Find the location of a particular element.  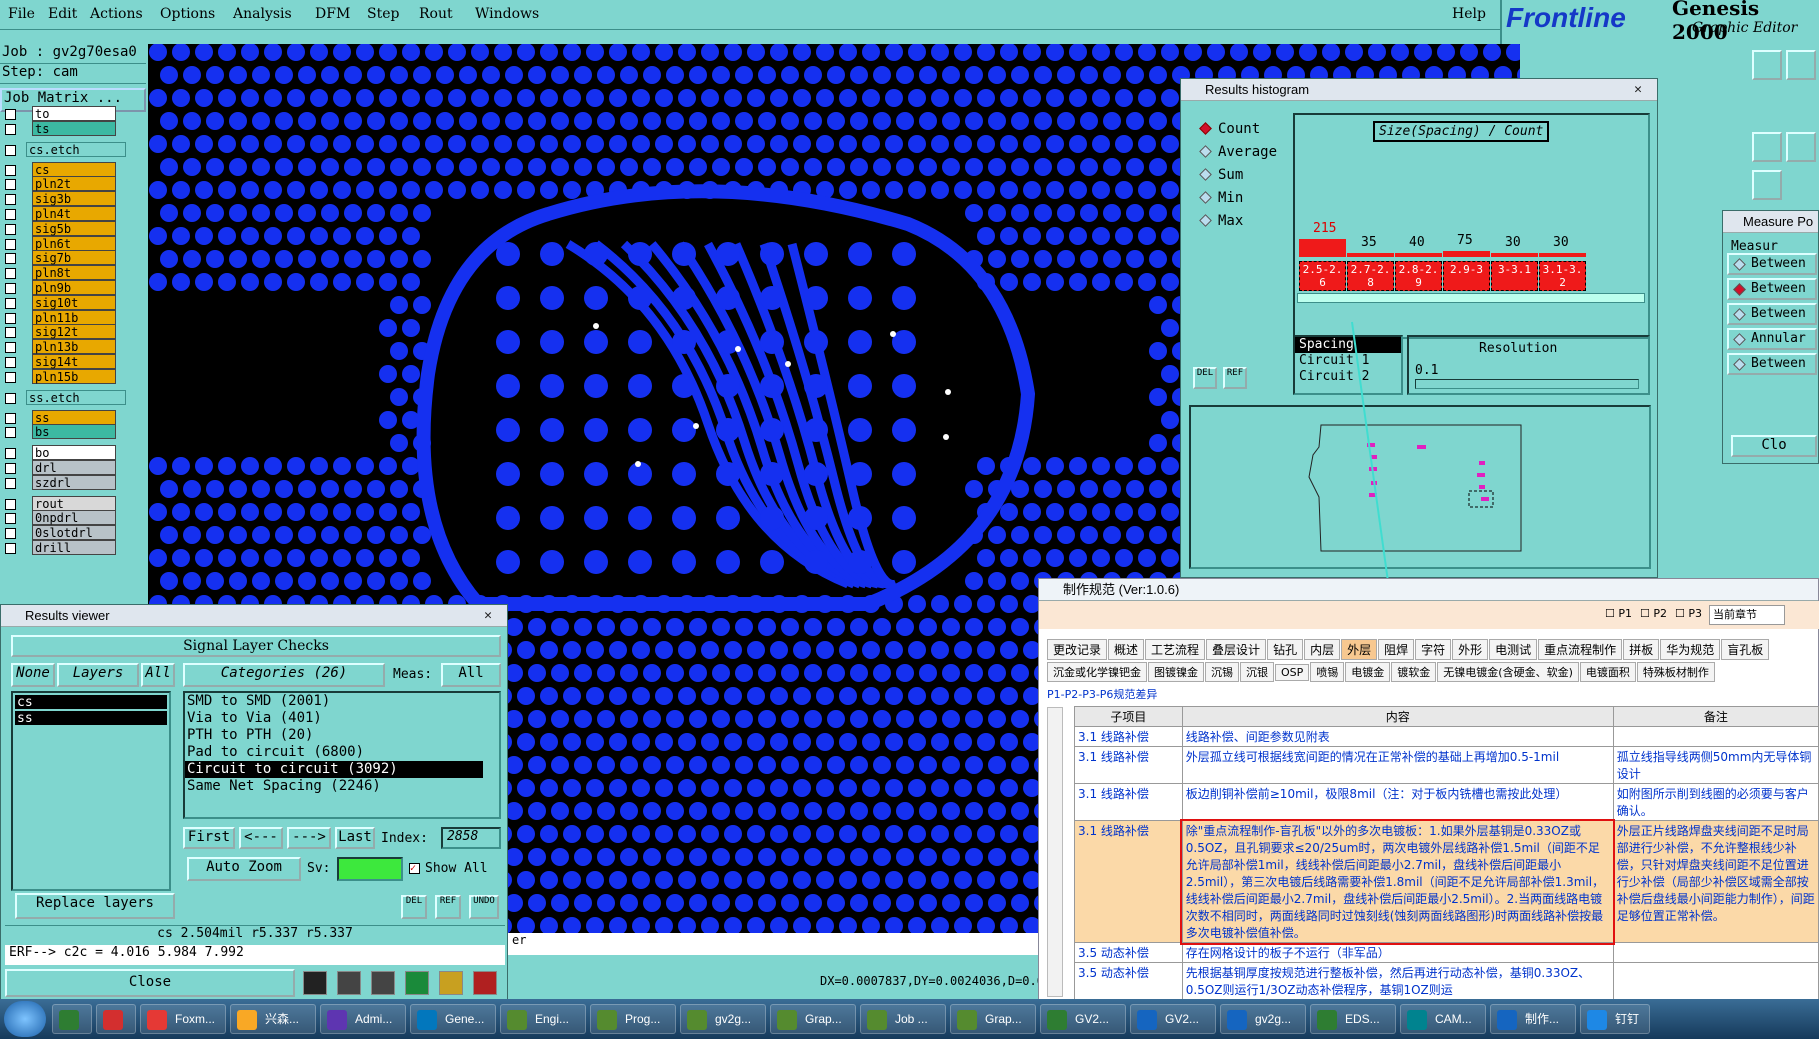

spec-check-p1: ☐ P1 is located at coordinates (1618, 613).